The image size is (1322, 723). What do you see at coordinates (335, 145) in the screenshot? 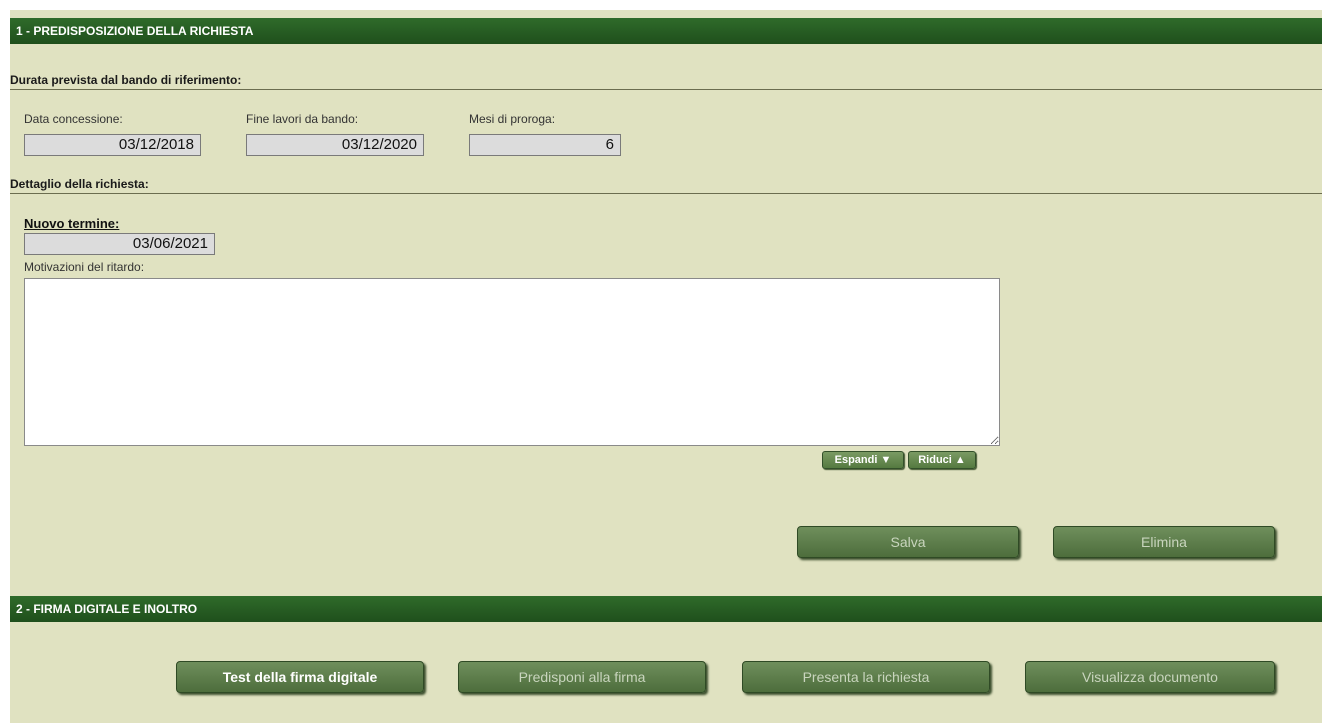
I see `fine-lavori-field: 03/12/2020` at bounding box center [335, 145].